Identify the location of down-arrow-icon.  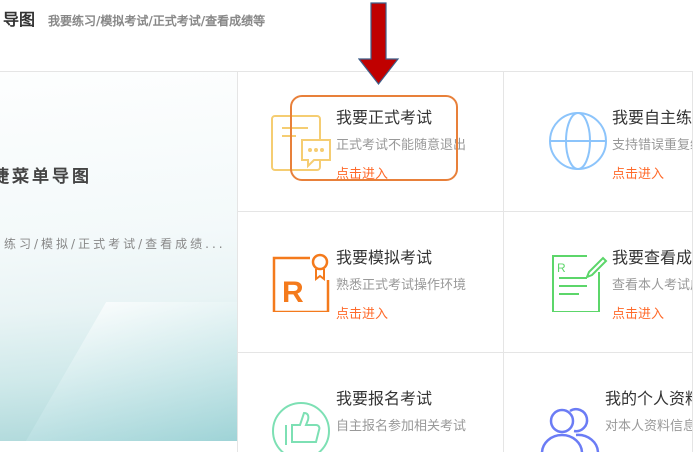
(379, 43).